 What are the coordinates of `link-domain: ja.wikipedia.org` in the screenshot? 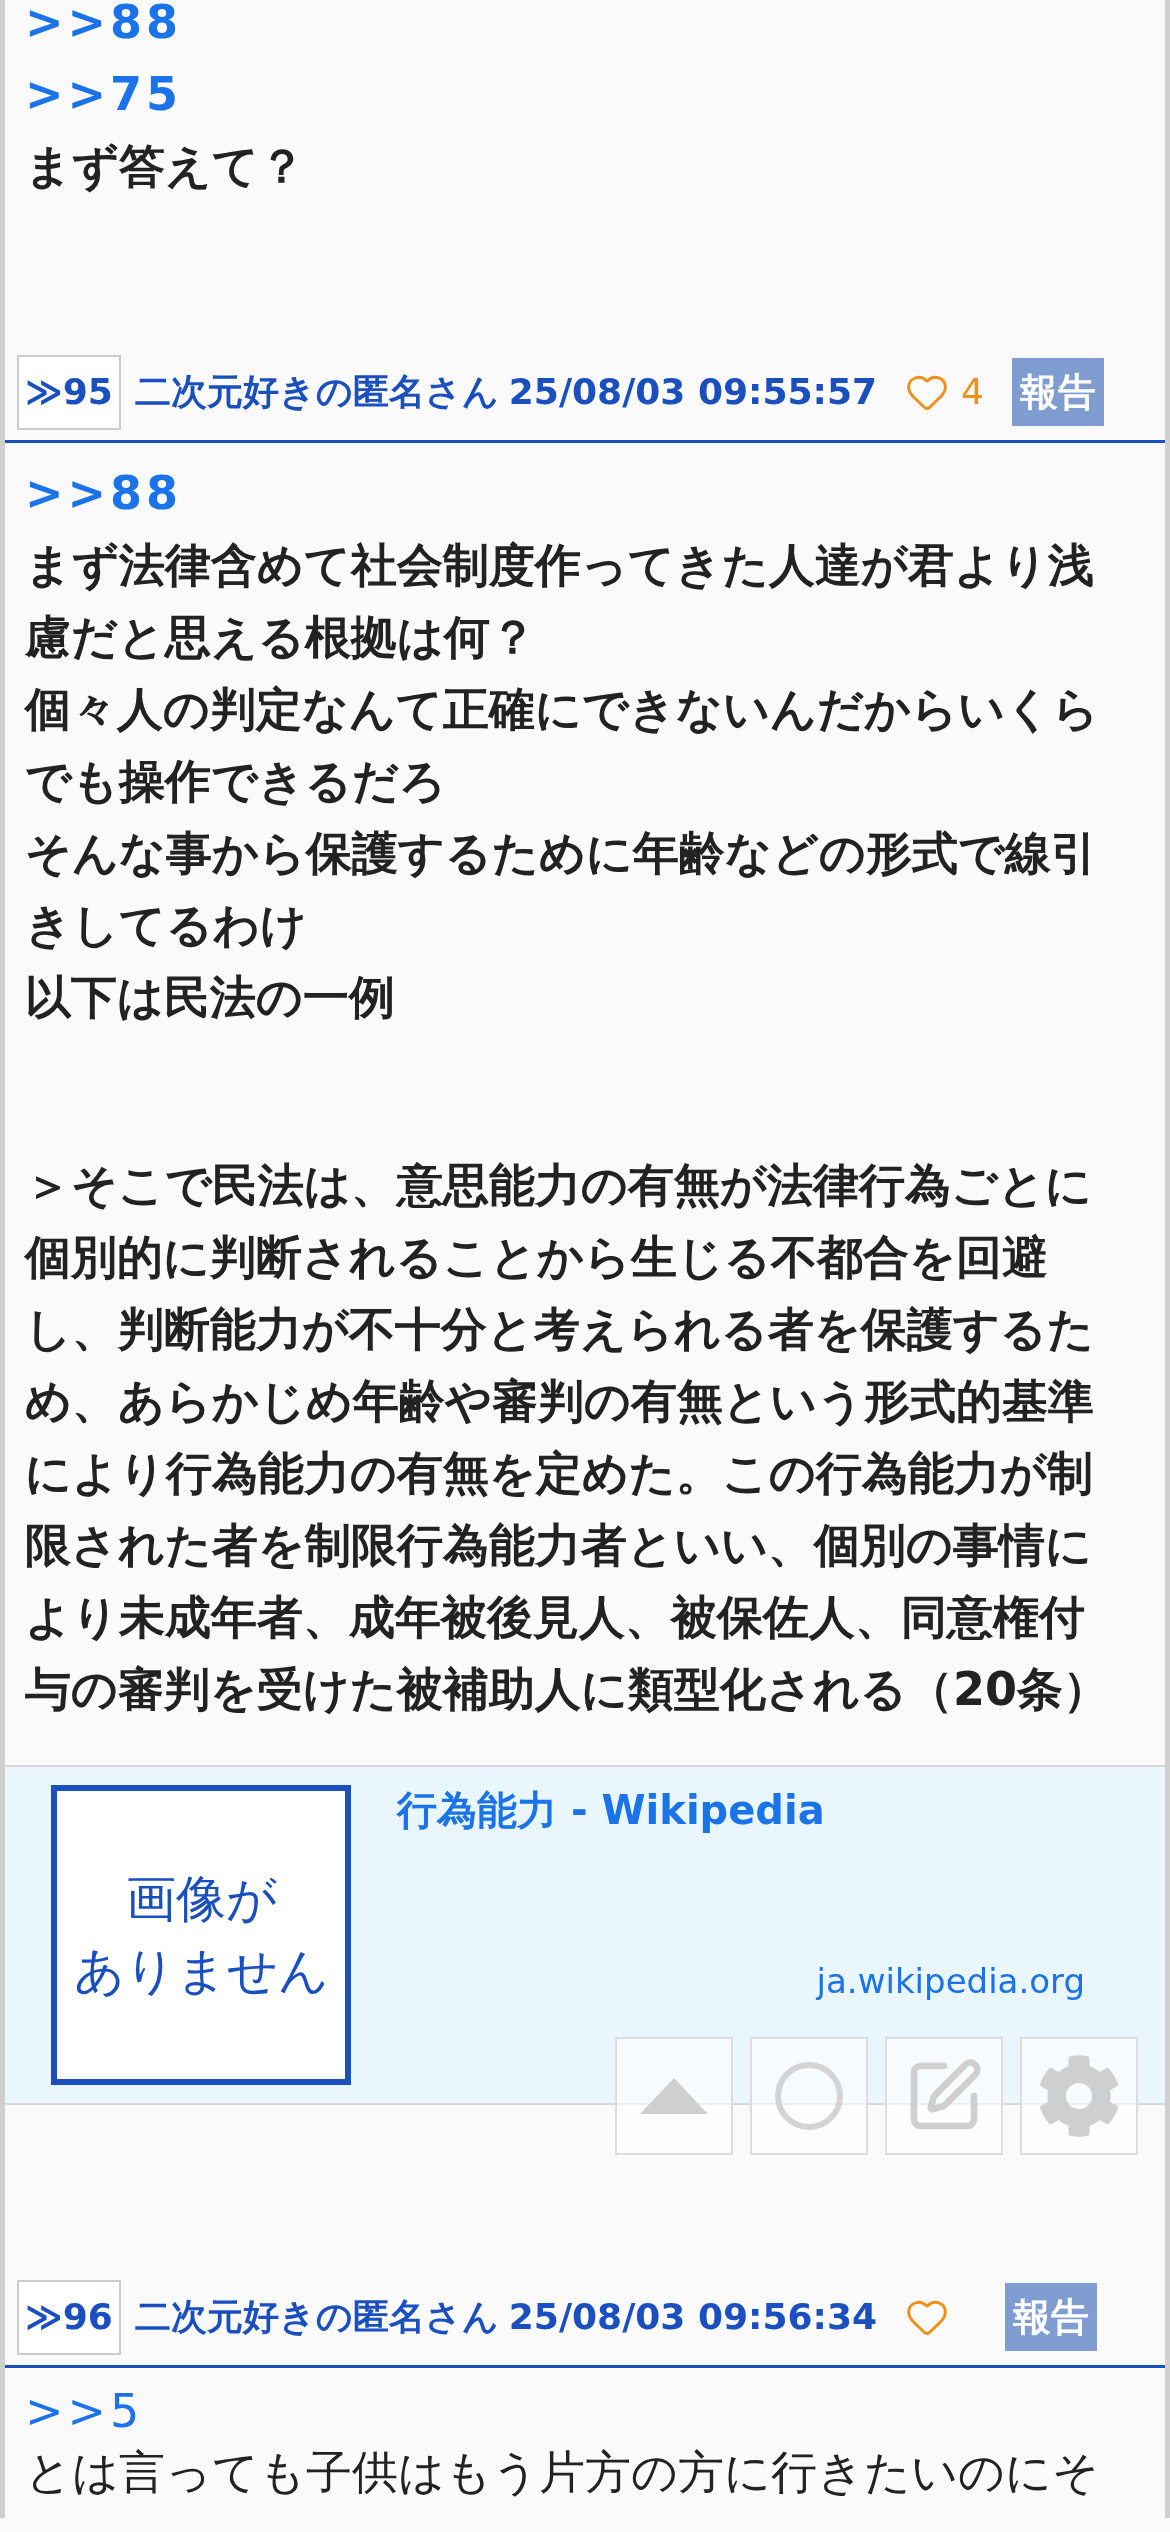 It's located at (950, 1981).